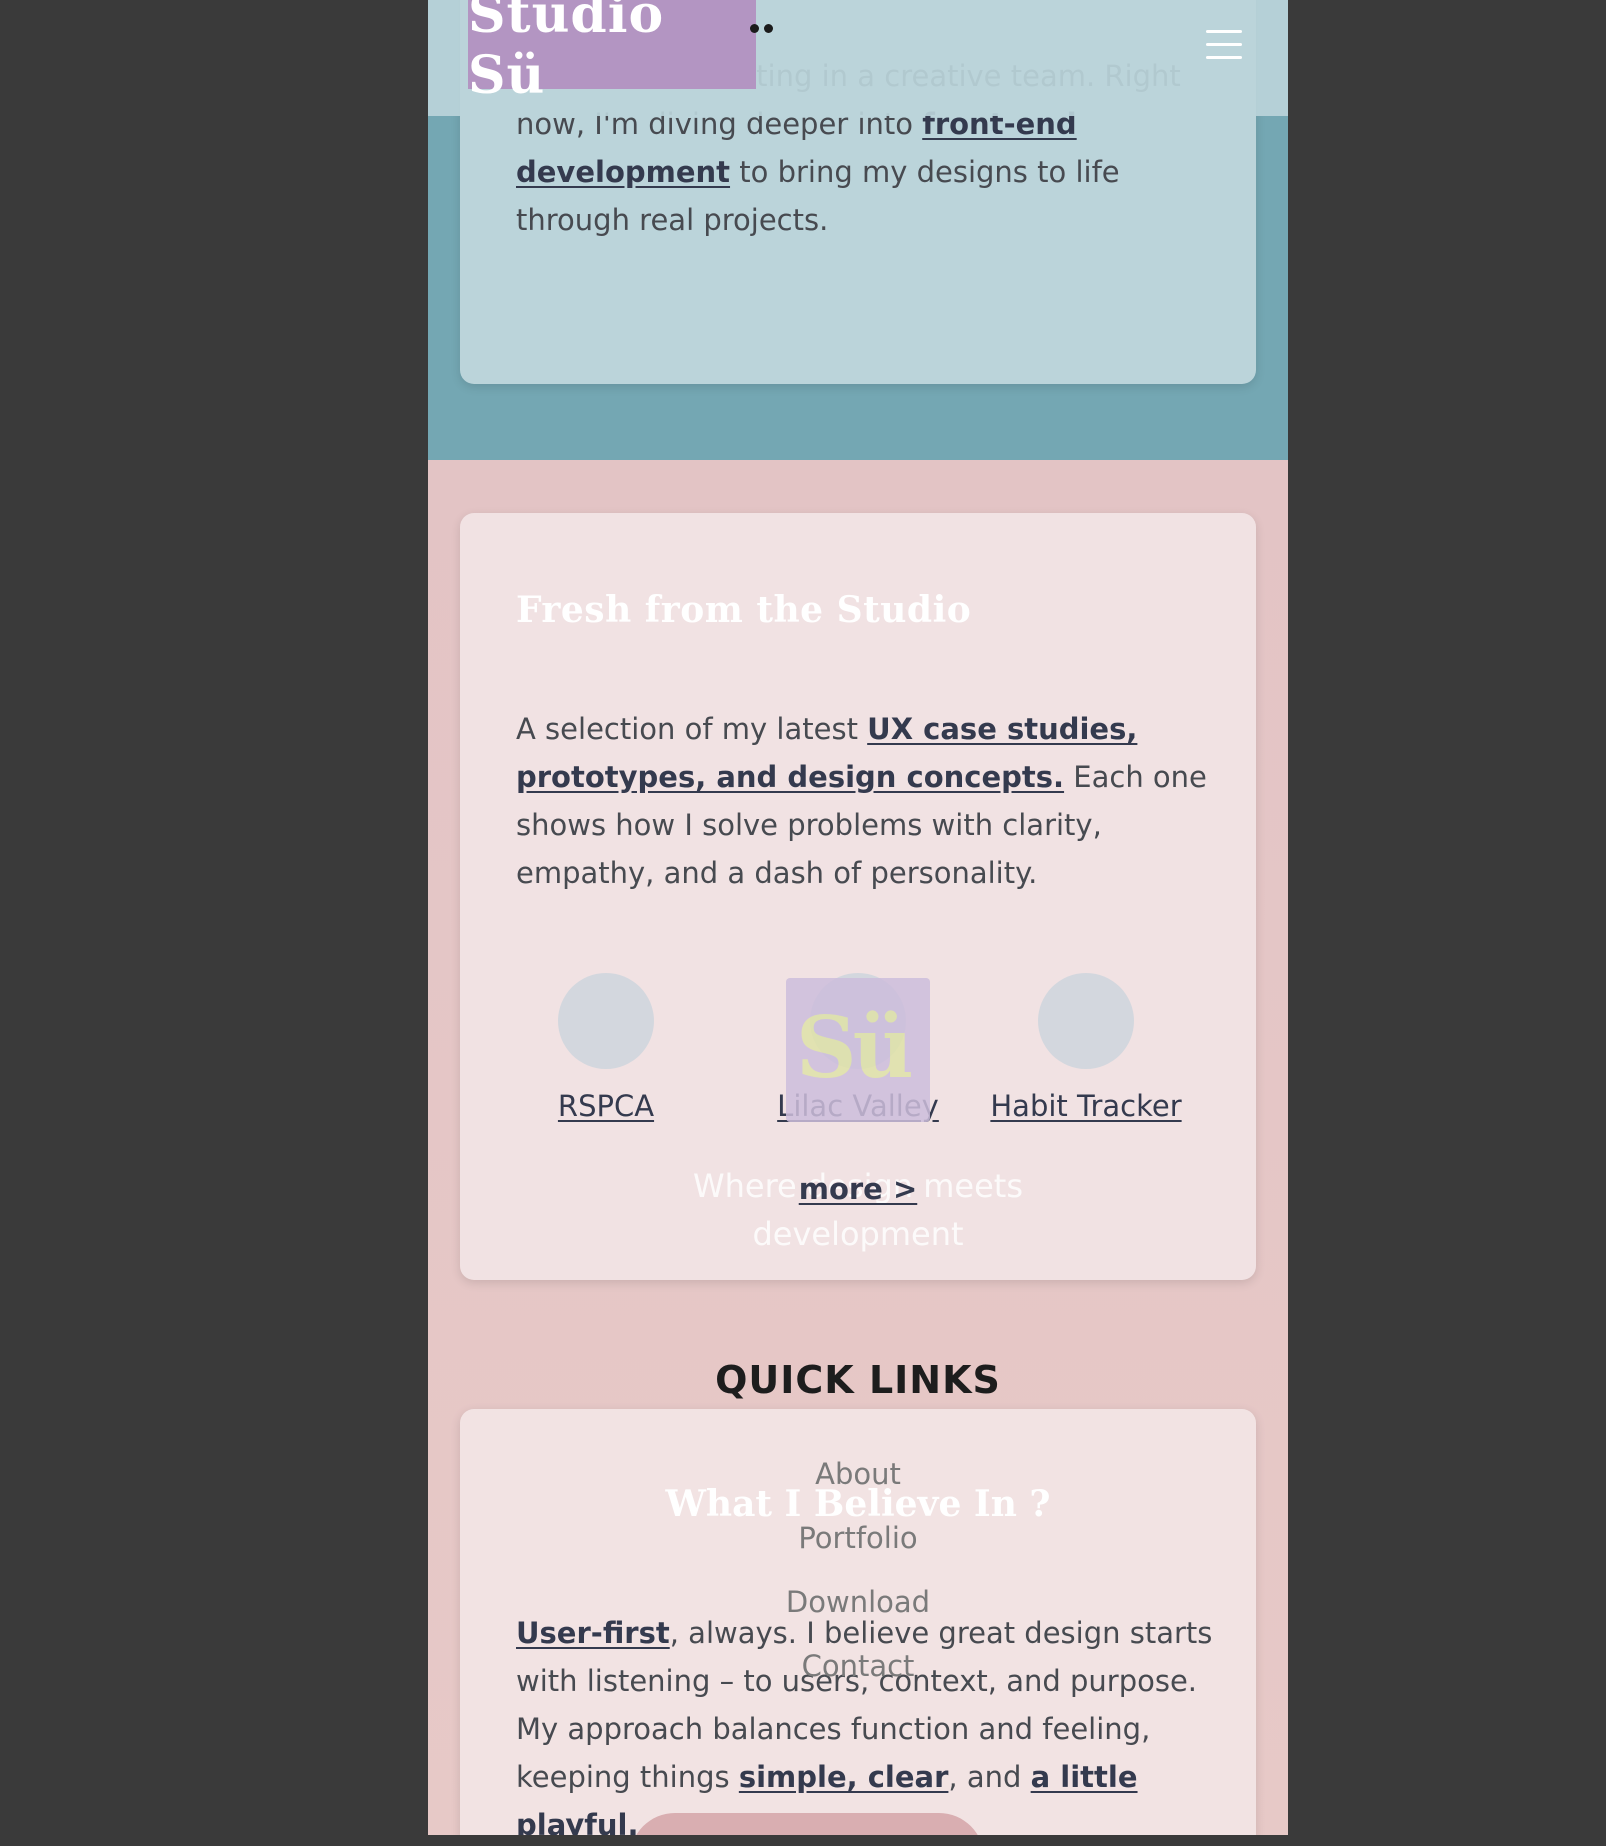 The width and height of the screenshot is (1606, 1846). Describe the element at coordinates (612, 53) in the screenshot. I see `logo-text: Studio Sü` at that location.